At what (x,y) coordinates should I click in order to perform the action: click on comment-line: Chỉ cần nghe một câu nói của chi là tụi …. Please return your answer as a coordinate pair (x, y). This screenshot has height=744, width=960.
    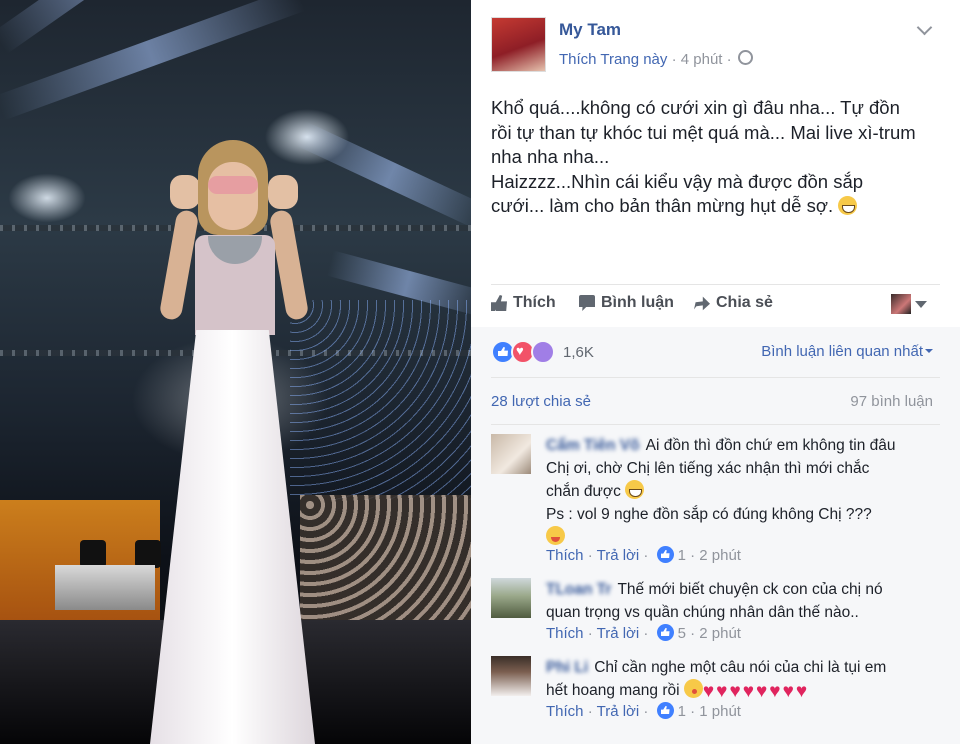
    Looking at the image, I should click on (740, 667).